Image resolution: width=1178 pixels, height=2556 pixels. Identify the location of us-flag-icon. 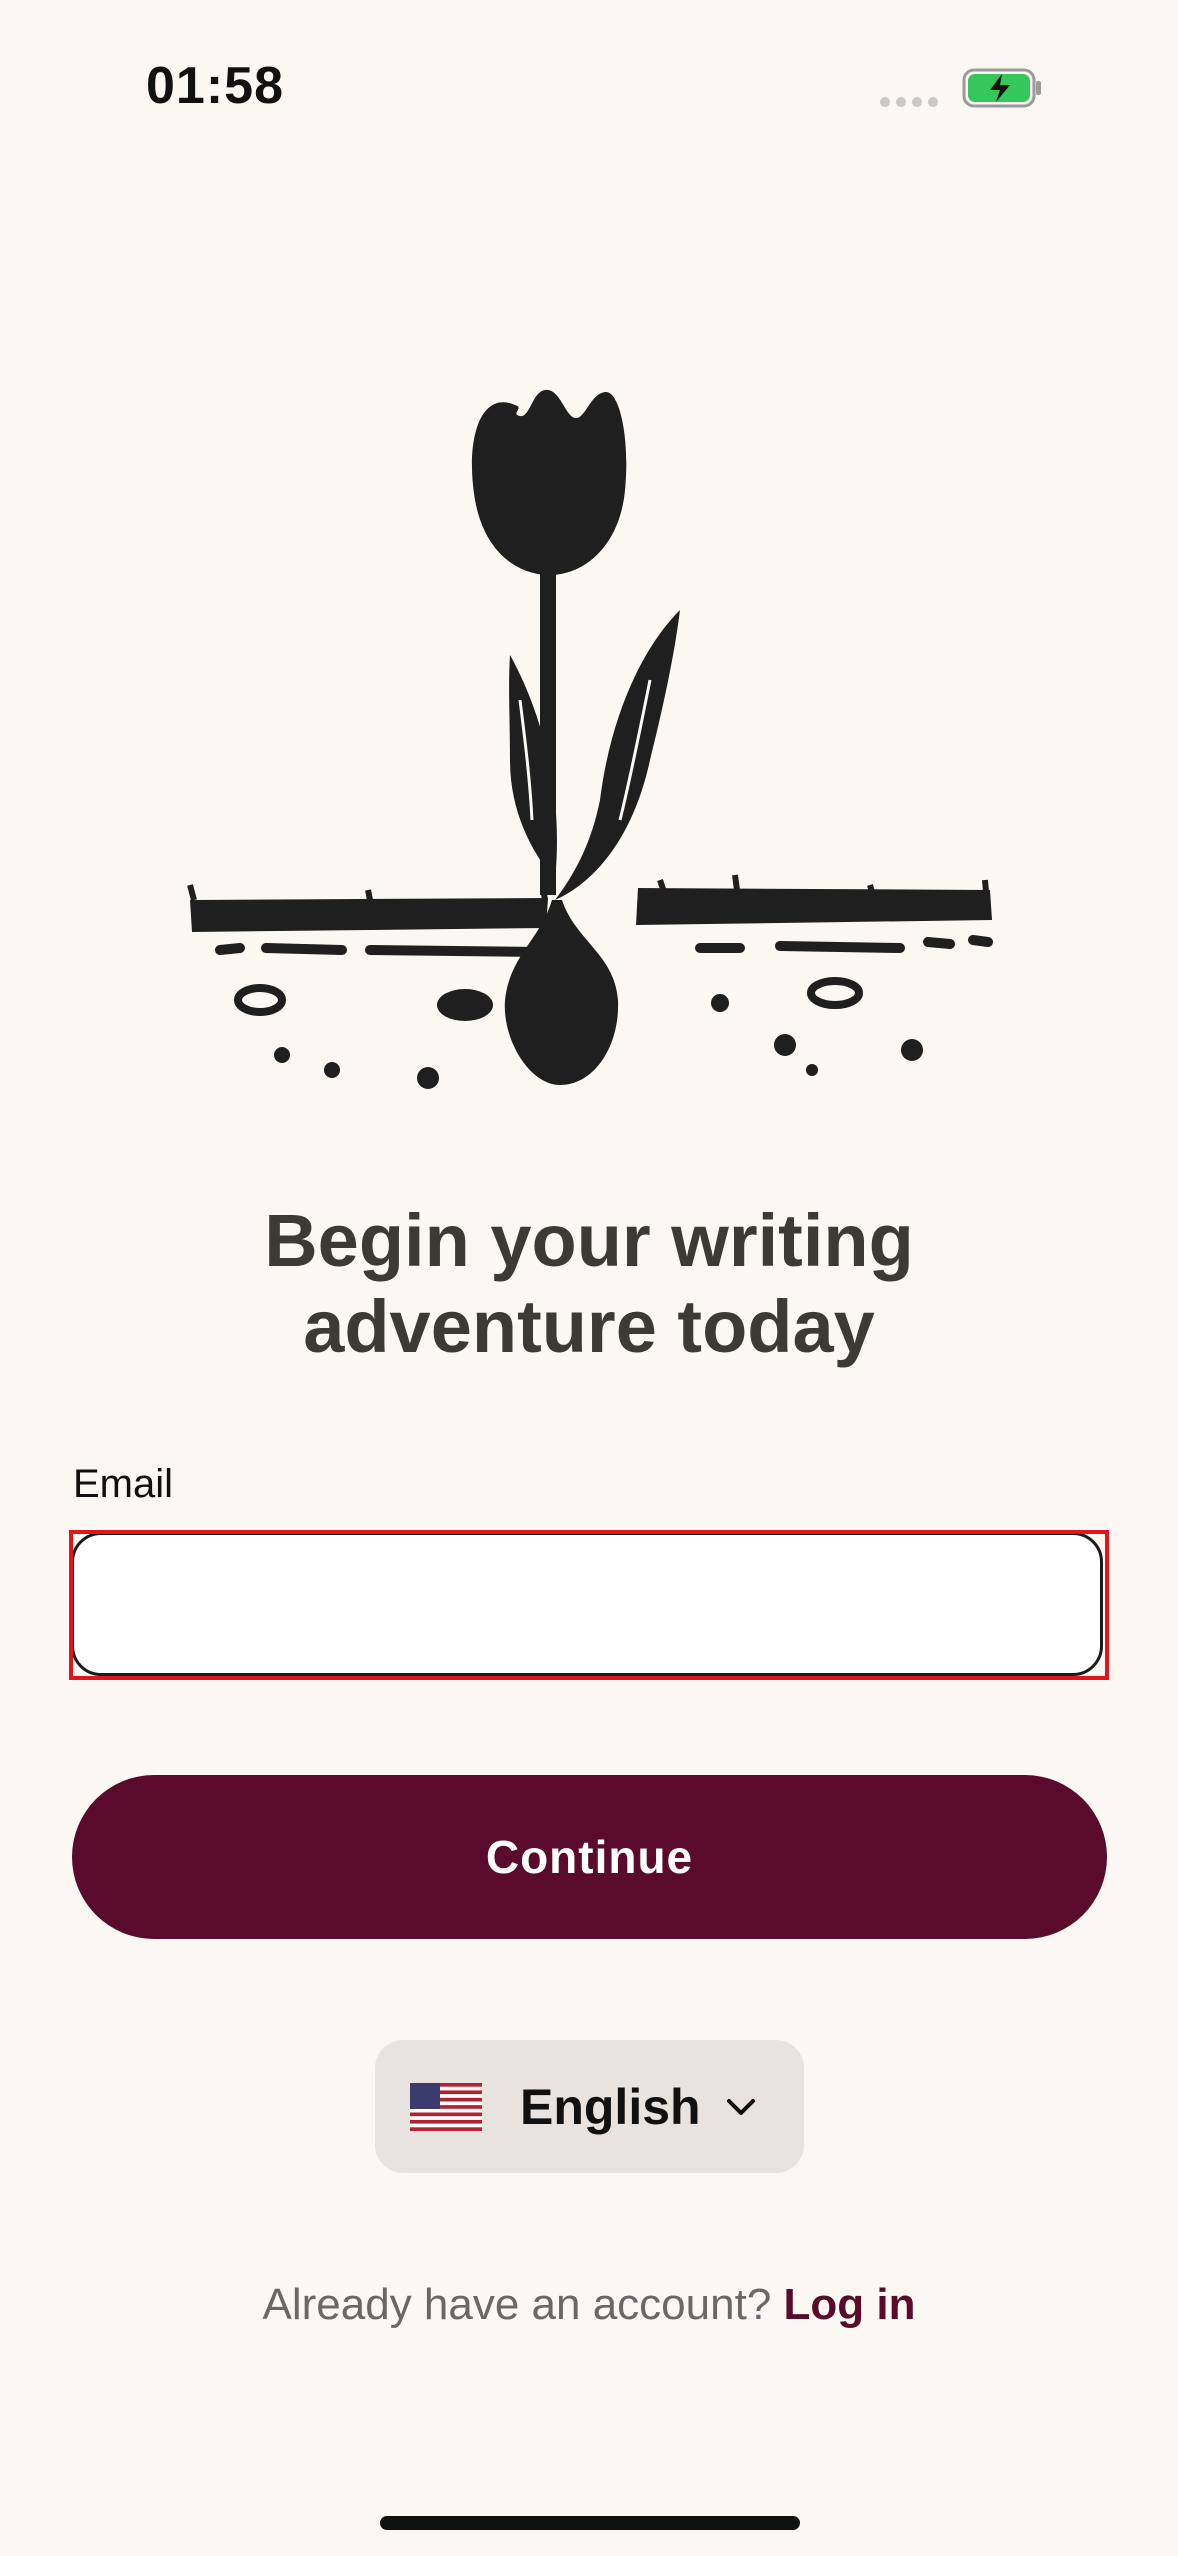
(446, 2106).